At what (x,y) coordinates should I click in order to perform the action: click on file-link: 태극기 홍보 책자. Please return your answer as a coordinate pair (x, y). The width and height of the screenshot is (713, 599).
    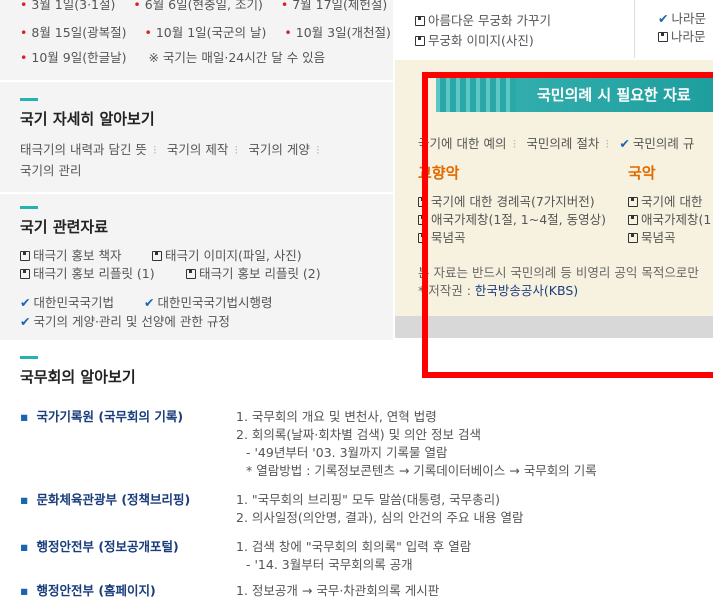
    Looking at the image, I should click on (70, 254).